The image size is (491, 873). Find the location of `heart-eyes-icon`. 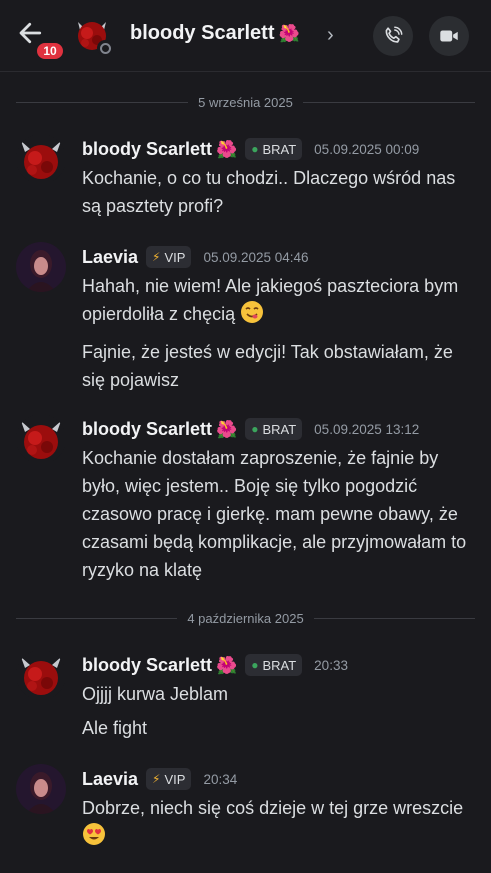

heart-eyes-icon is located at coordinates (94, 838).